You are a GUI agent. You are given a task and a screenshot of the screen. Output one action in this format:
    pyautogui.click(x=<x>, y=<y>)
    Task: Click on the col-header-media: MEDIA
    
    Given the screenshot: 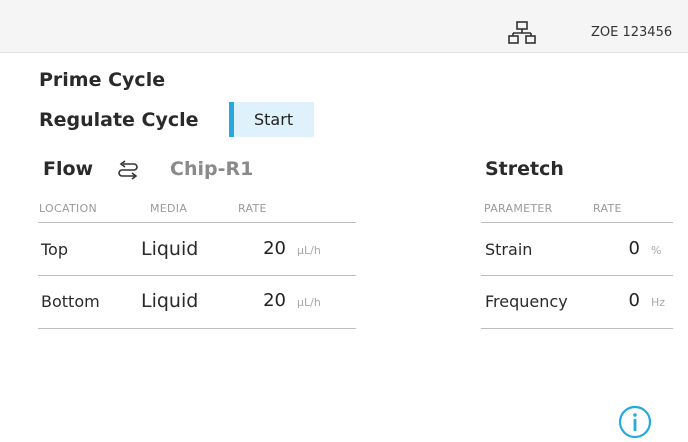 What is the action you would take?
    pyautogui.click(x=169, y=208)
    